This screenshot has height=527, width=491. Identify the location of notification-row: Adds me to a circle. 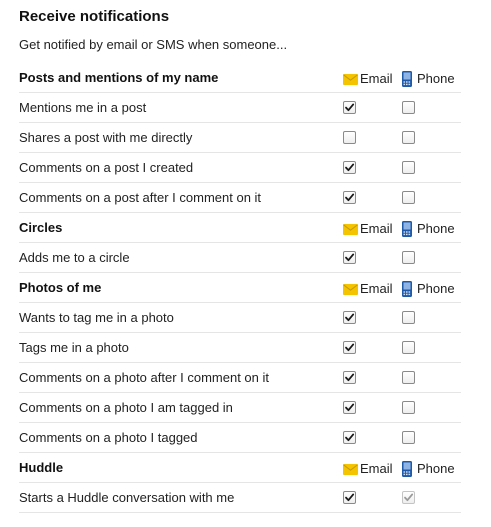
(240, 258).